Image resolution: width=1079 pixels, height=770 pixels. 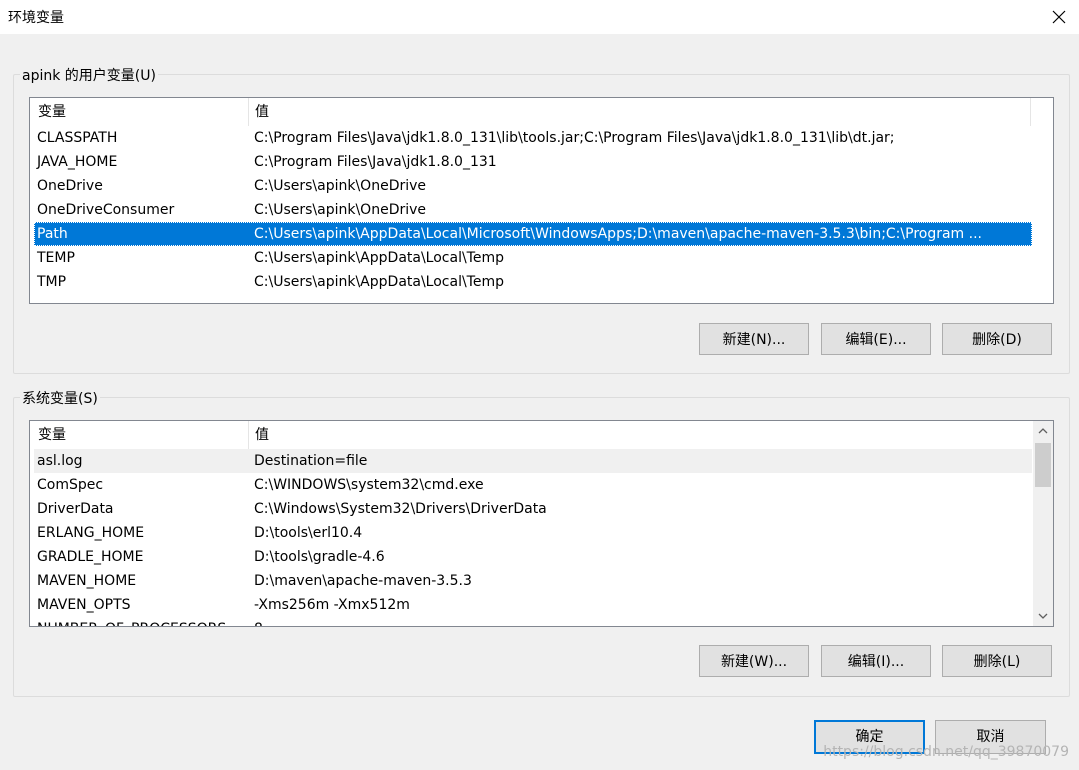 What do you see at coordinates (106, 210) in the screenshot?
I see `variable-name: OneDriveConsumer` at bounding box center [106, 210].